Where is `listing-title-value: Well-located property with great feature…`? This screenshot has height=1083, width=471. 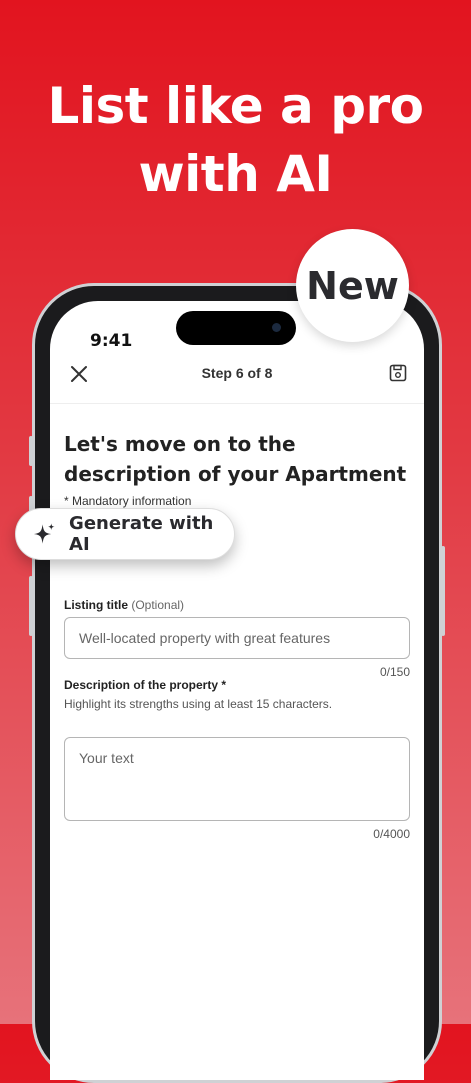 listing-title-value: Well-located property with great feature… is located at coordinates (205, 638).